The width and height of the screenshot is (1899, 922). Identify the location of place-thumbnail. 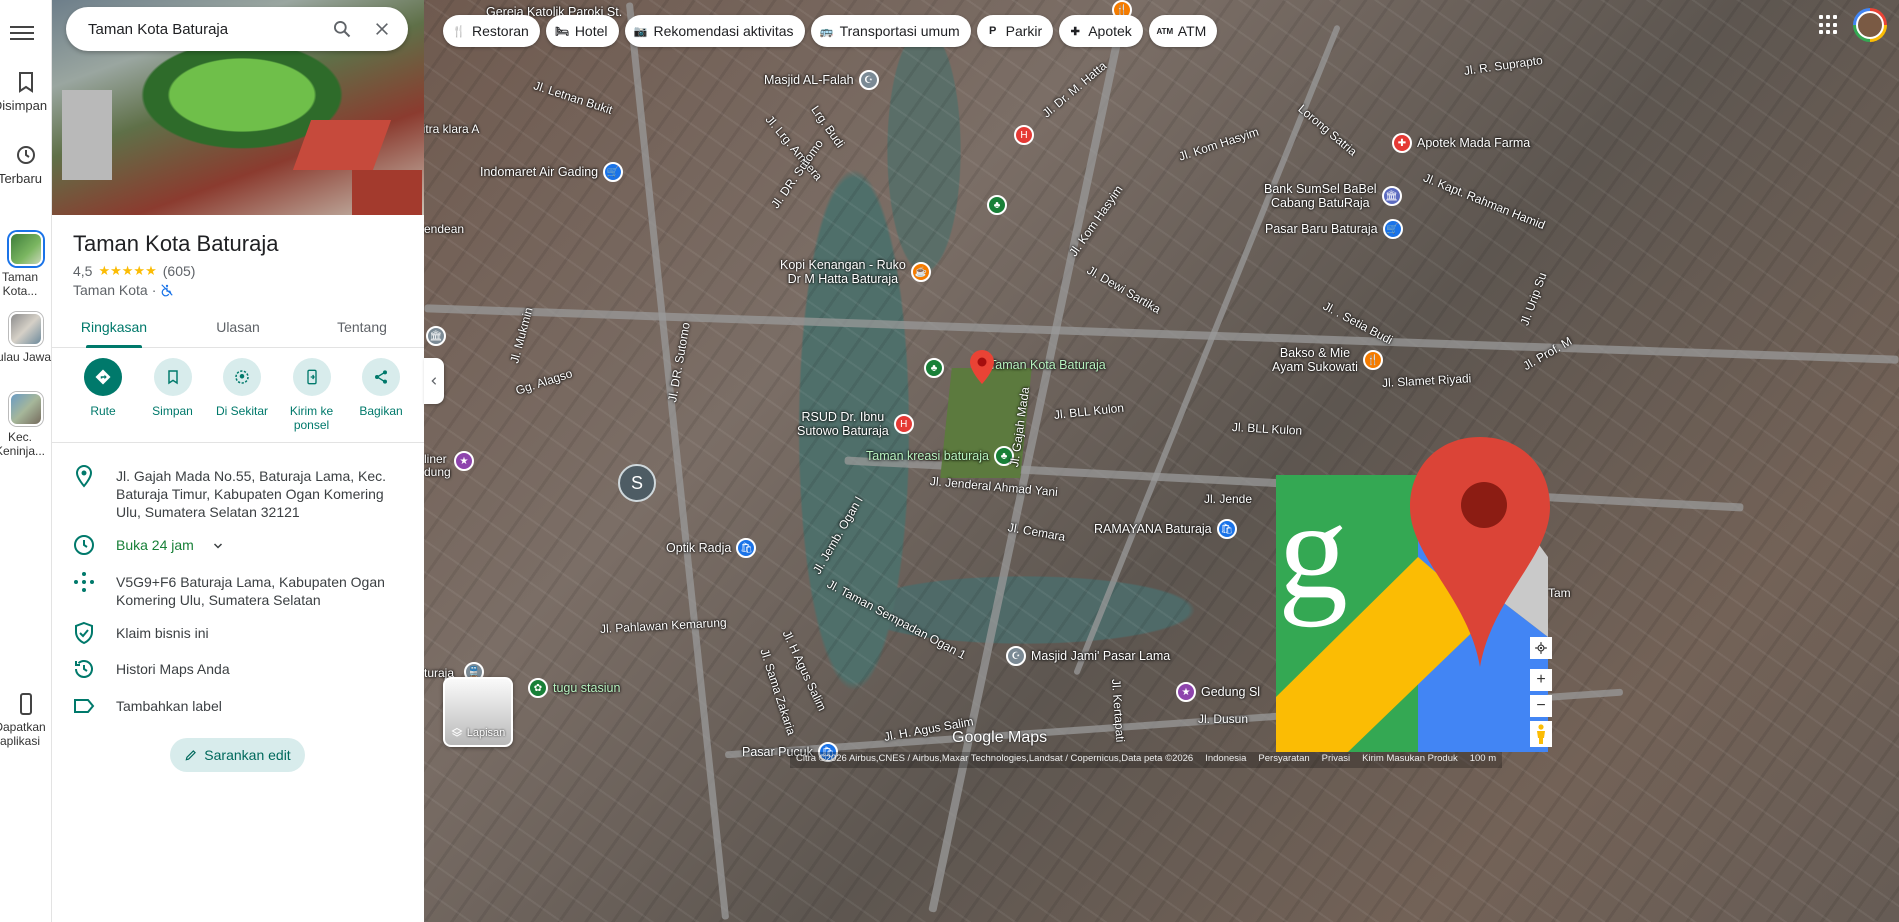
(26, 329).